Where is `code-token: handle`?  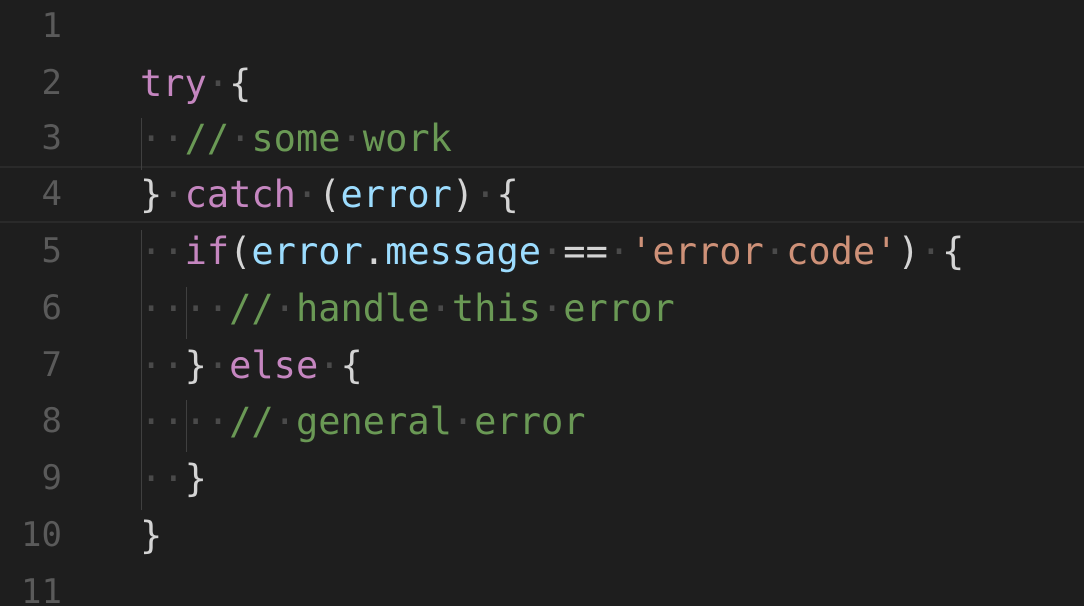 code-token: handle is located at coordinates (362, 308).